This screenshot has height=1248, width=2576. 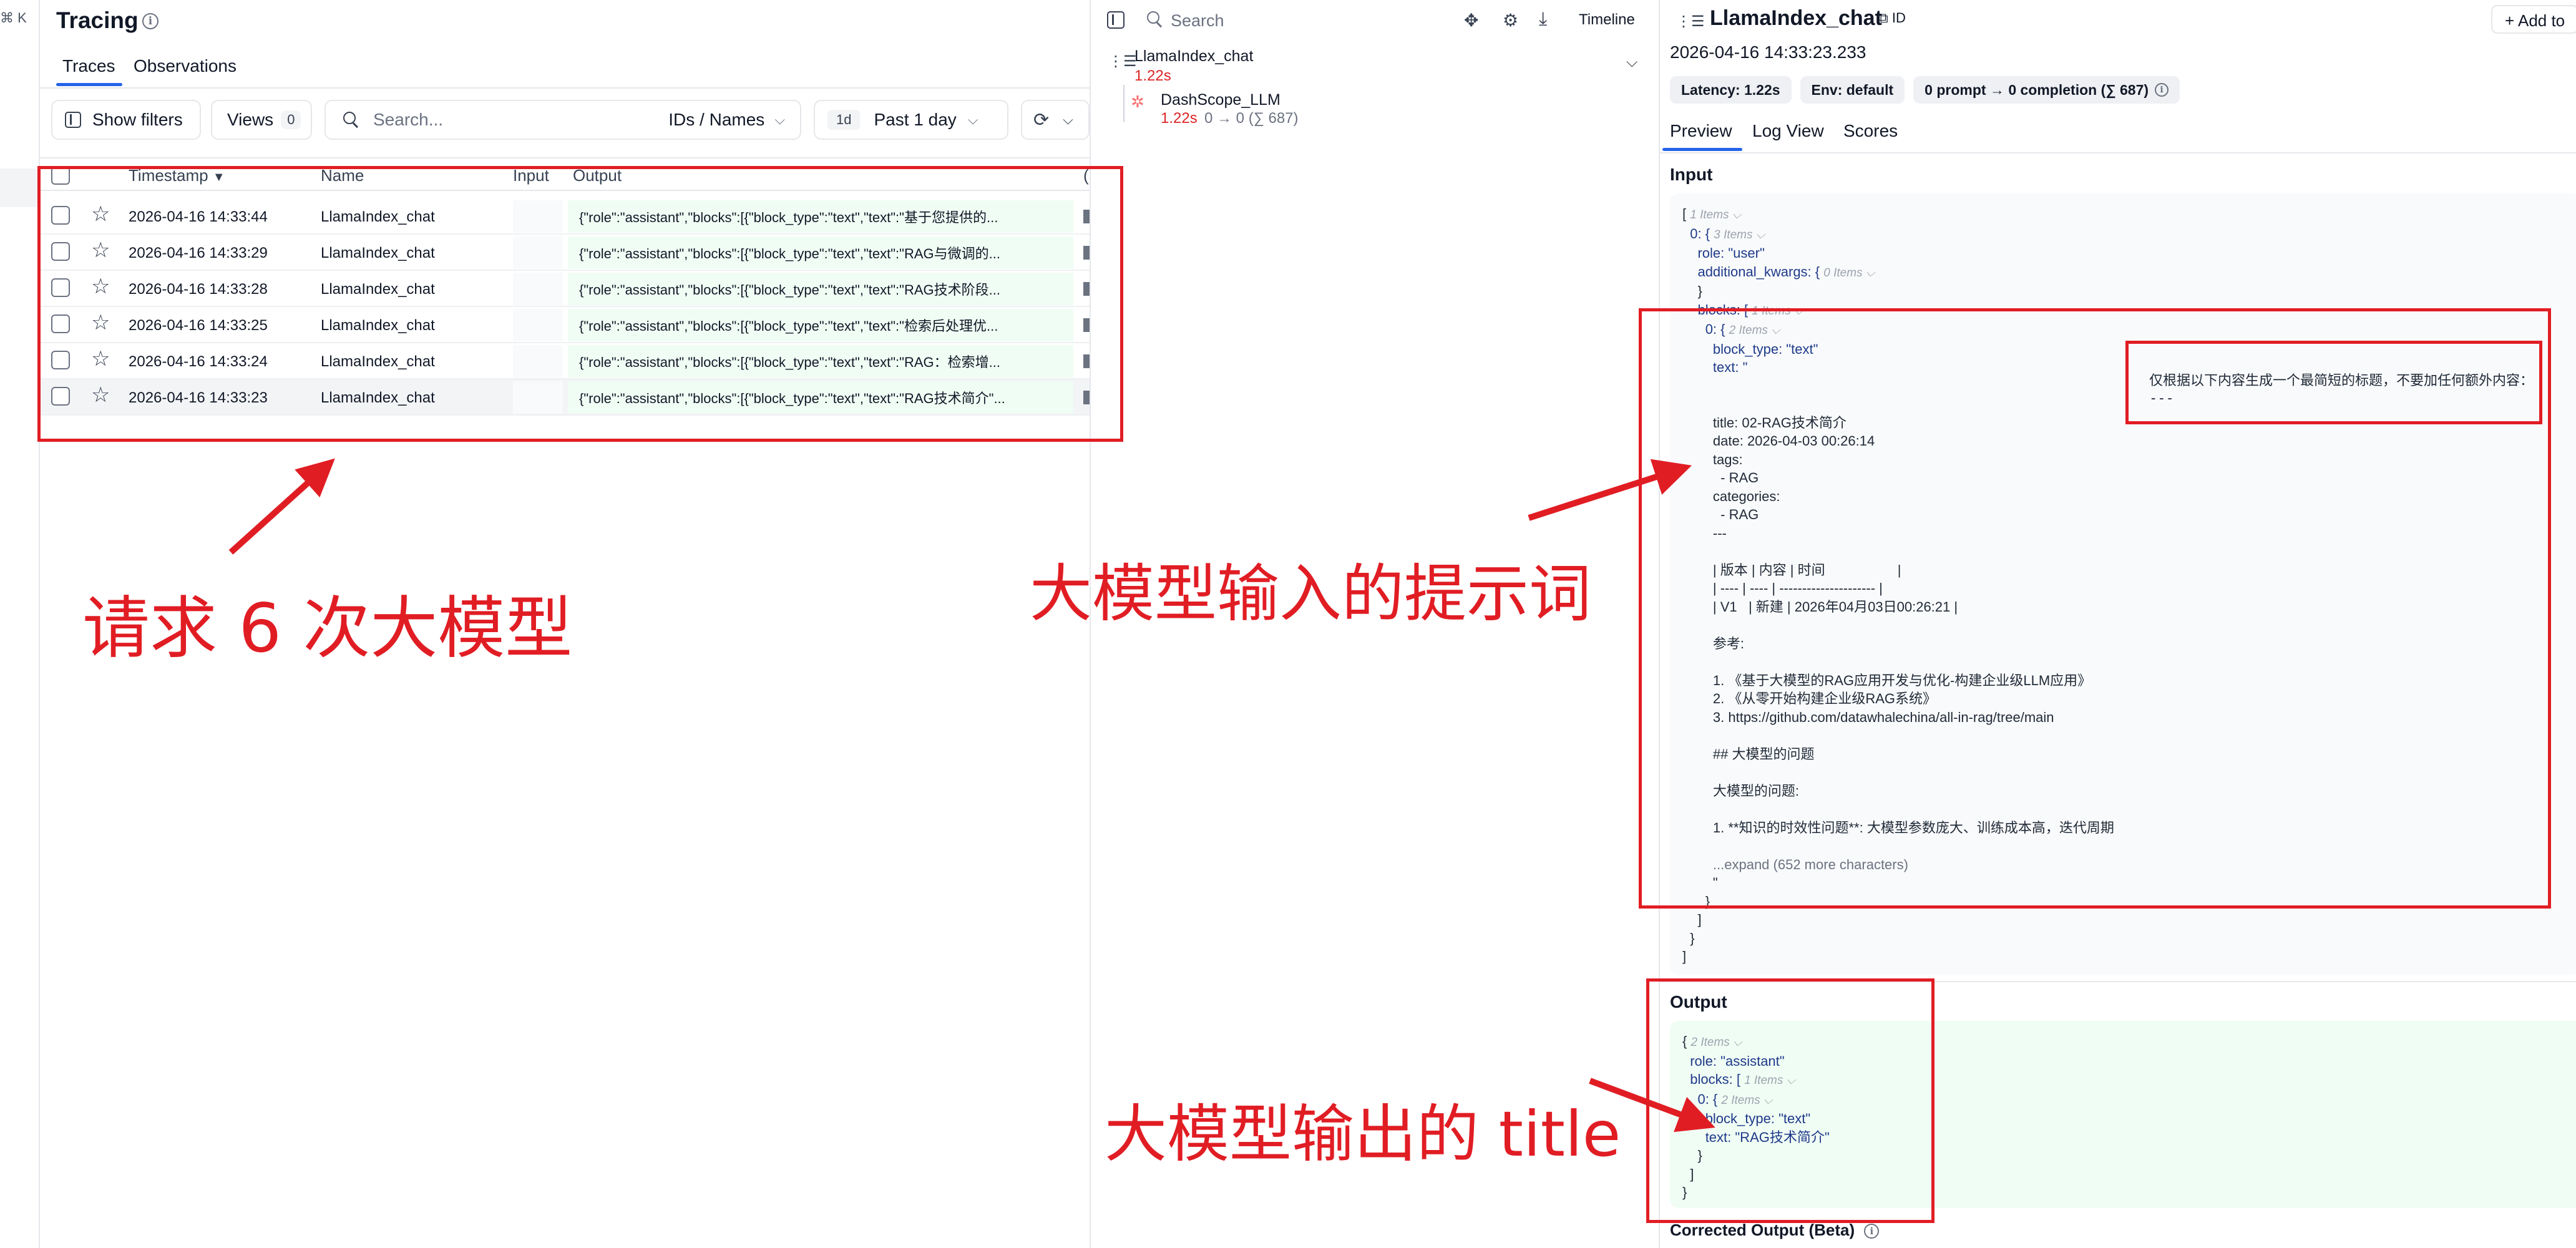 What do you see at coordinates (1652, 1105) in the screenshot?
I see `annotation-arrow-output` at bounding box center [1652, 1105].